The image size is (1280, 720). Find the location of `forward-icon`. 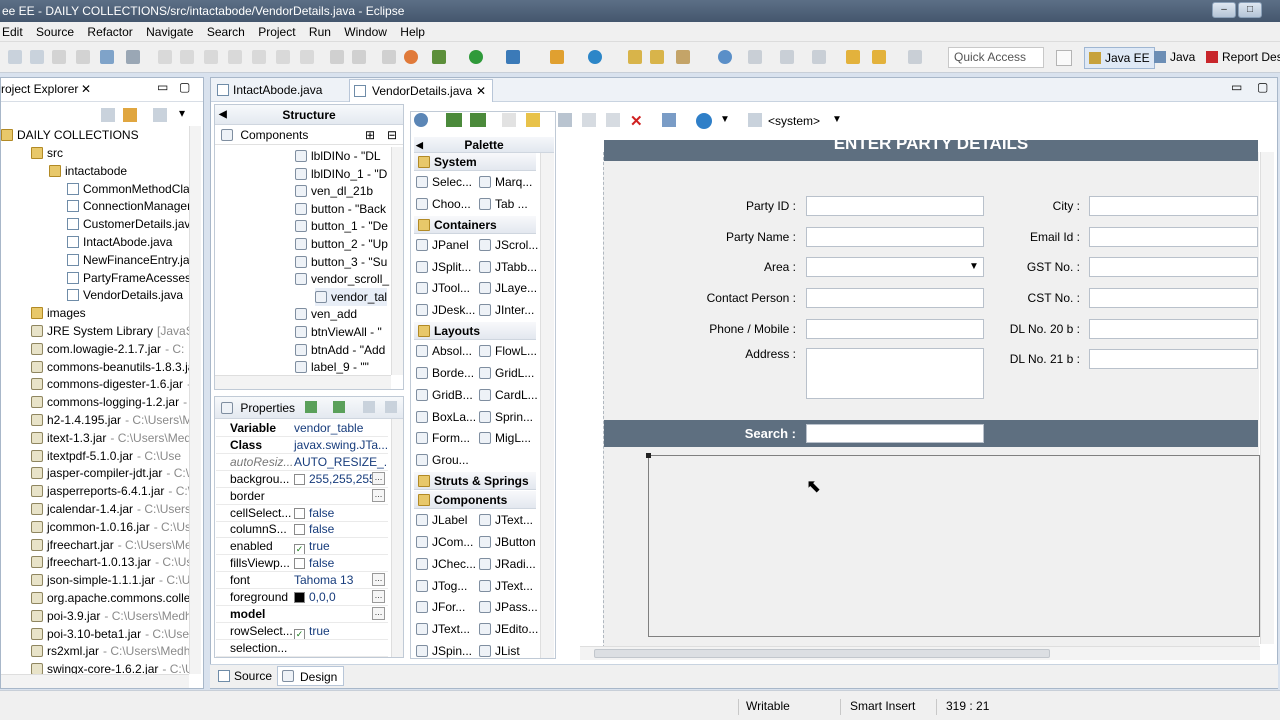

forward-icon is located at coordinates (915, 57).